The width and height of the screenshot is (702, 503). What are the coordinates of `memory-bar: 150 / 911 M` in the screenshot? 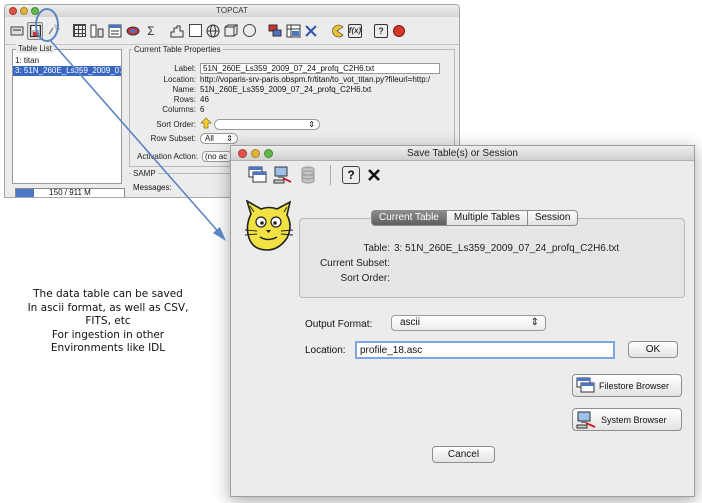 It's located at (70, 192).